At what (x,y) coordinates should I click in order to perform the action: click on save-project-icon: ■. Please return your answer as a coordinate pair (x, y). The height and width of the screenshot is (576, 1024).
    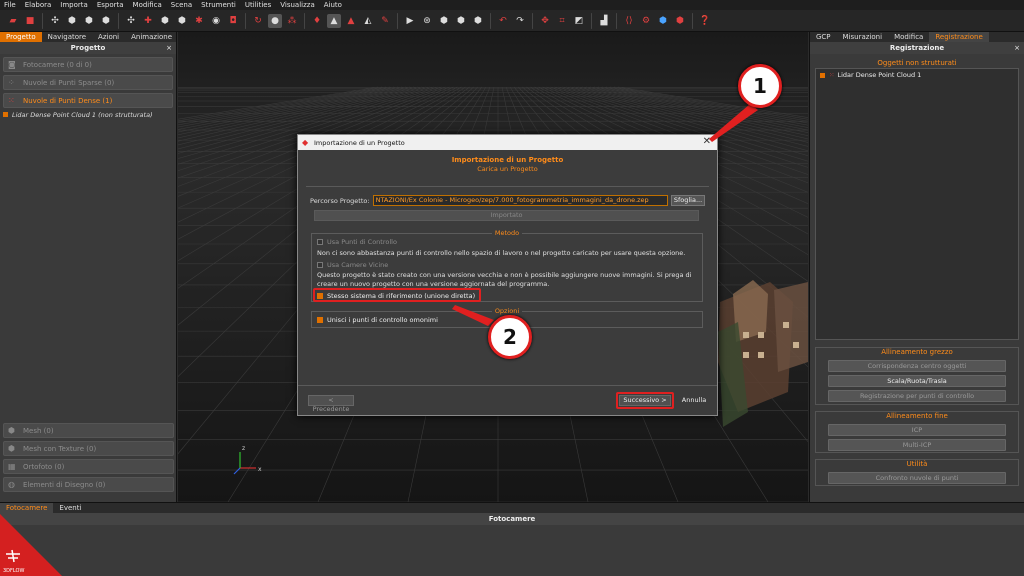
    Looking at the image, I should click on (30, 21).